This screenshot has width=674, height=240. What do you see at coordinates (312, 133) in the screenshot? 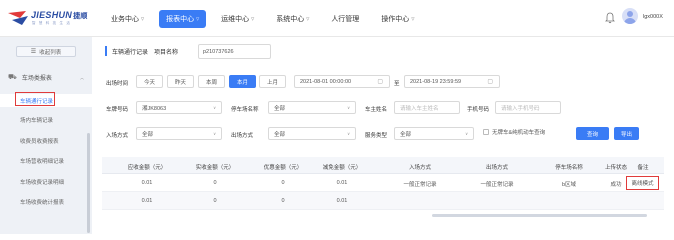
I see `exit-mode-select: 全部 ∨` at bounding box center [312, 133].